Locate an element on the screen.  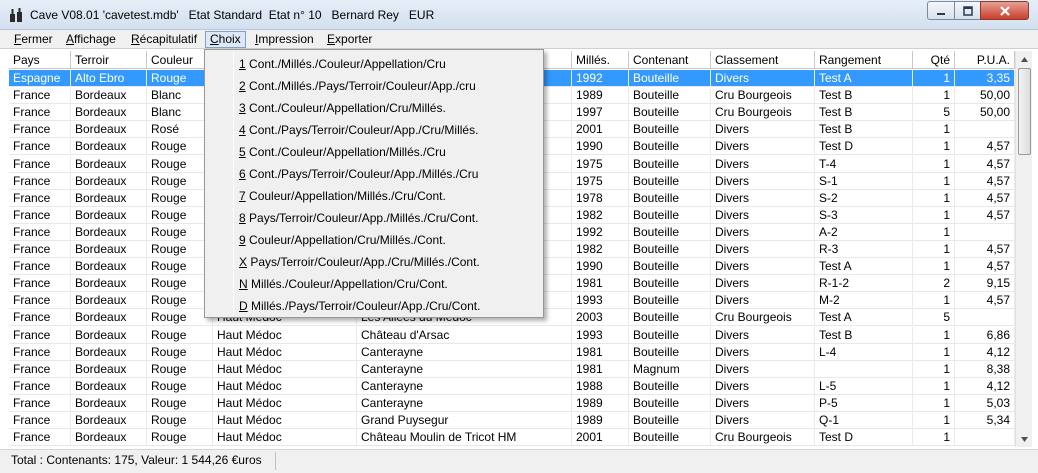
column-header-pays: Pays is located at coordinates (40, 60).